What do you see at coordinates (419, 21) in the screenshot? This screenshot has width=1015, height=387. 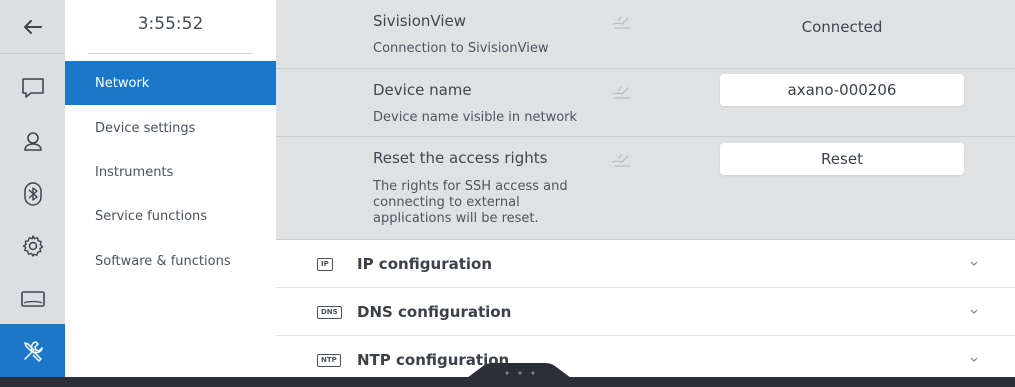 I see `setting-title: SivisionView` at bounding box center [419, 21].